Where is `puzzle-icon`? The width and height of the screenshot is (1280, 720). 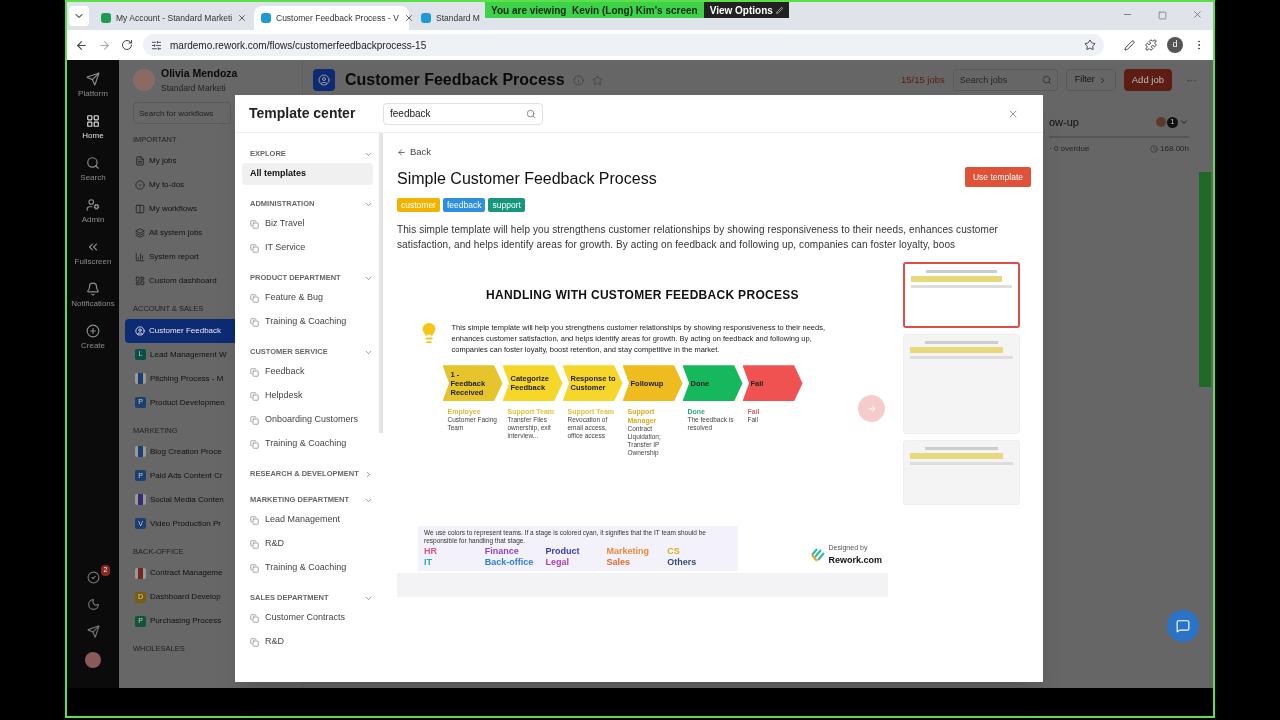 puzzle-icon is located at coordinates (1151, 45).